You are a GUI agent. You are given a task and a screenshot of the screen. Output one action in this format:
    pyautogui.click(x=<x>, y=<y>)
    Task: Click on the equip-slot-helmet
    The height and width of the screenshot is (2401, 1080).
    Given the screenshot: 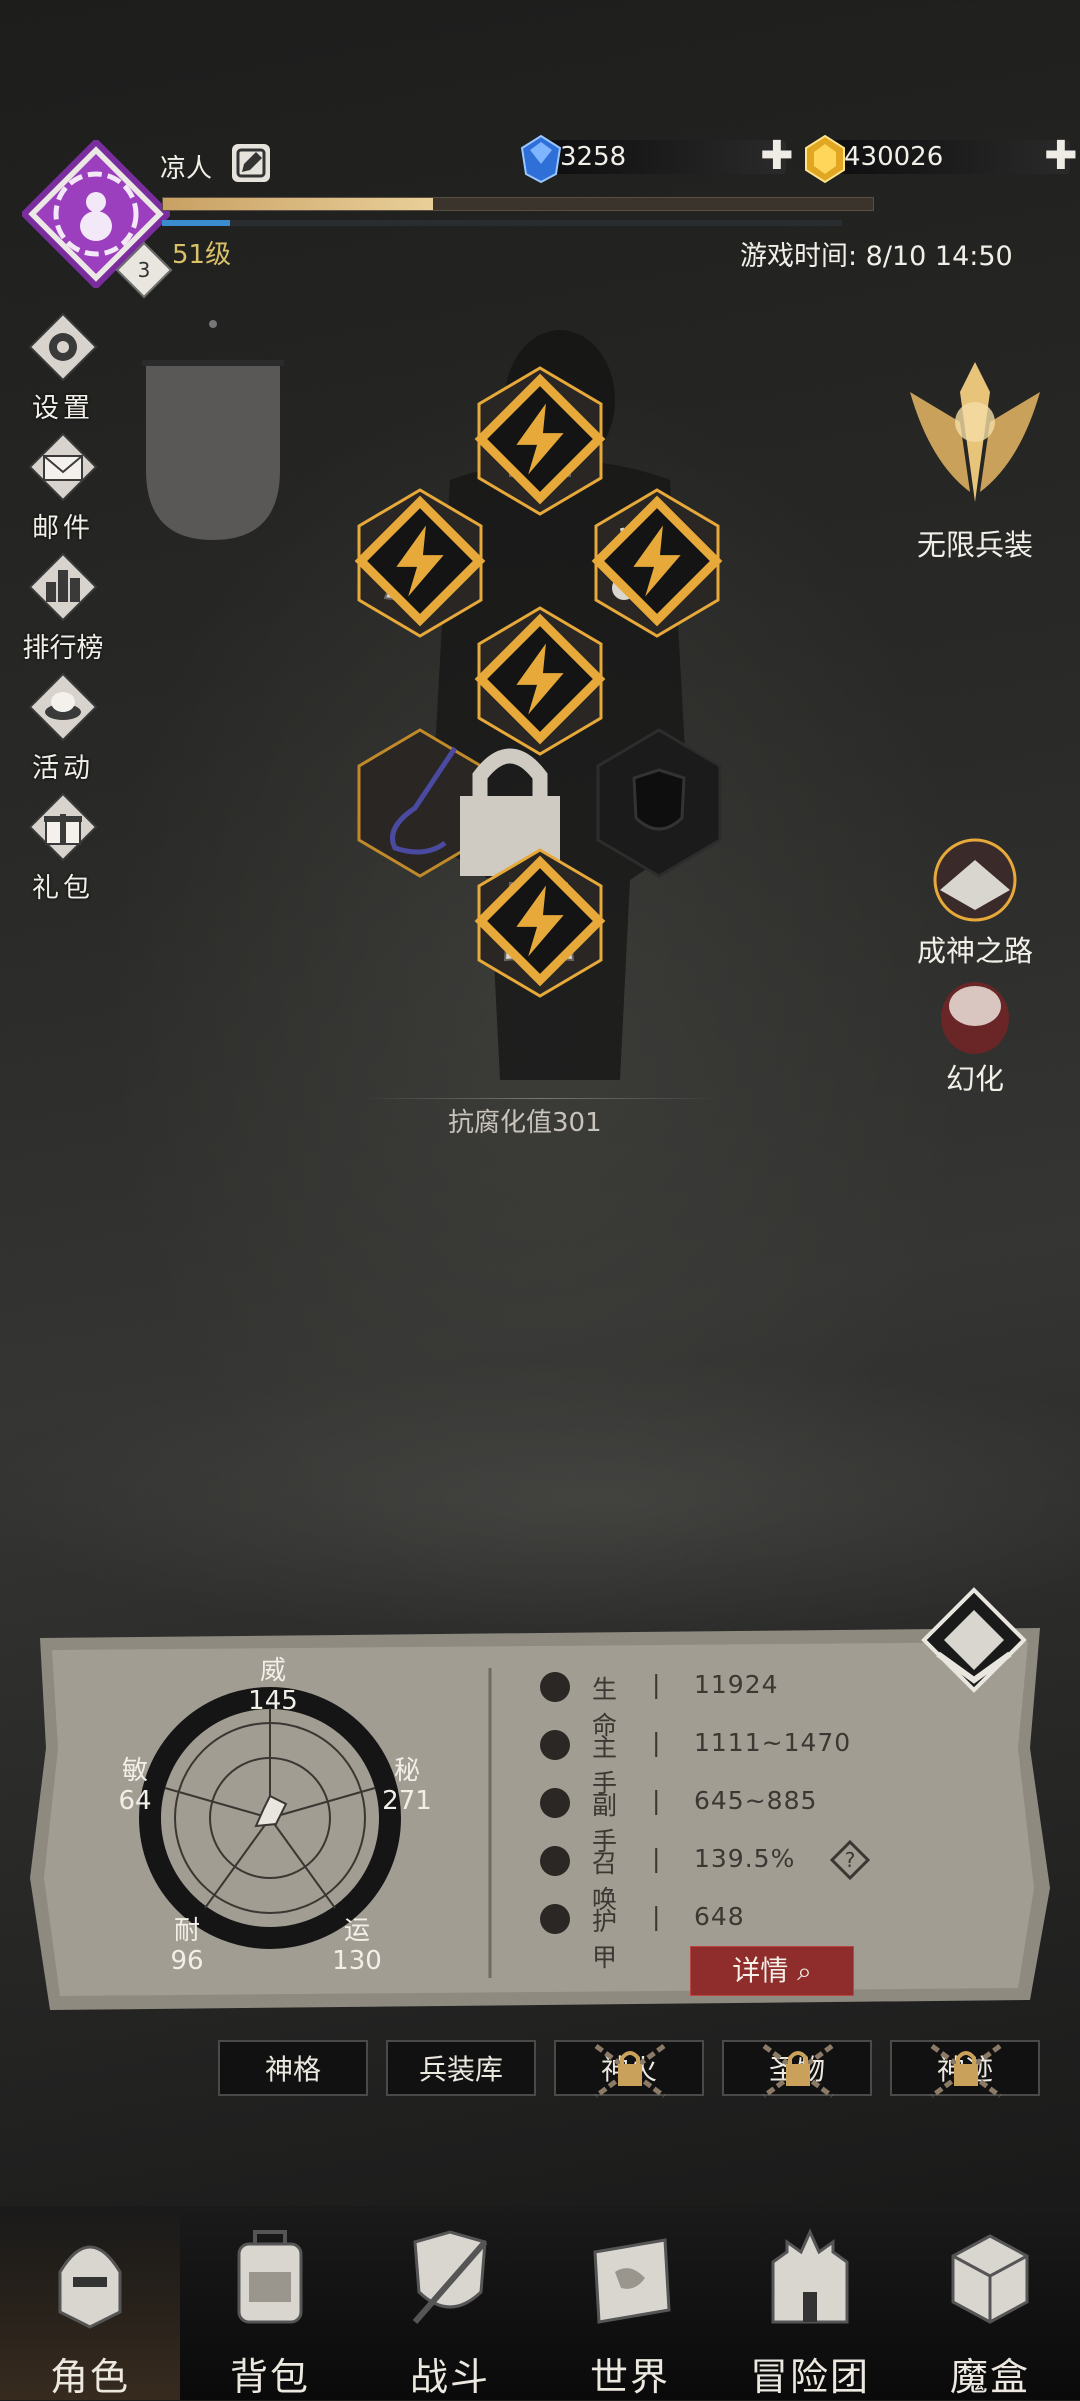 What is the action you would take?
    pyautogui.click(x=540, y=441)
    